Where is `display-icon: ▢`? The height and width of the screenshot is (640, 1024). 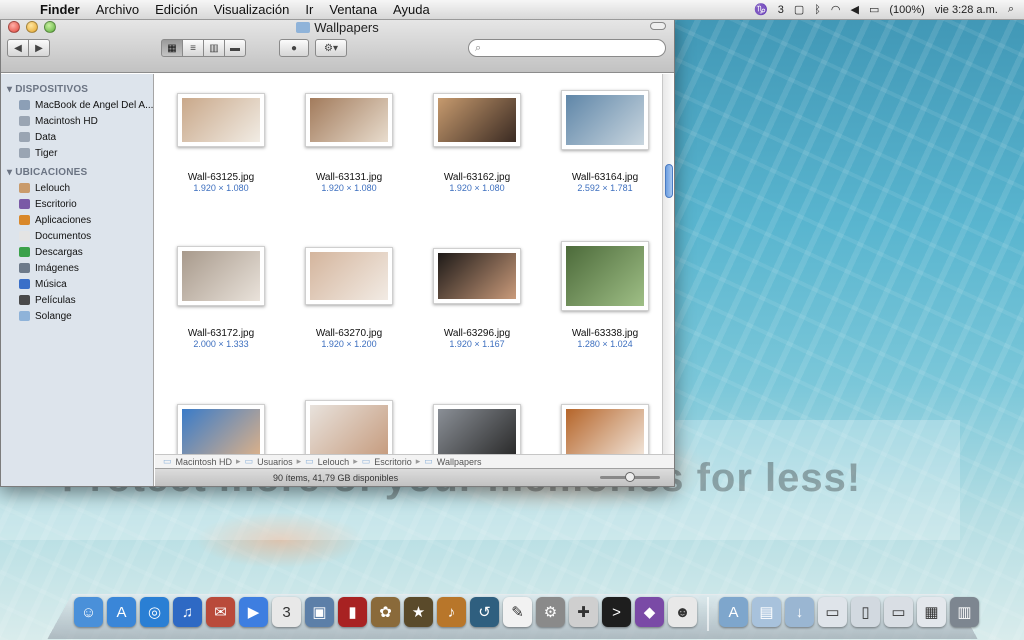
display-icon: ▢ is located at coordinates (799, 9).